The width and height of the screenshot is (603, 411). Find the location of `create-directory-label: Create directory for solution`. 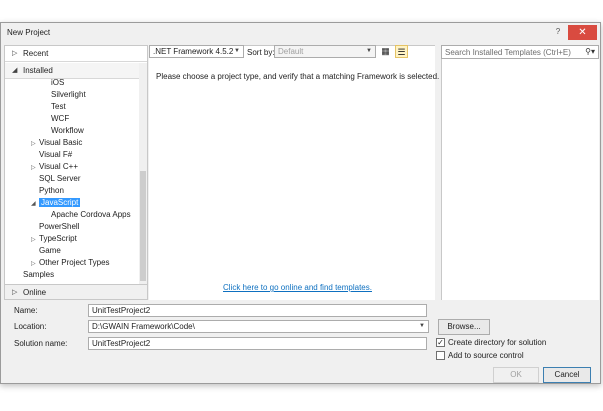

create-directory-label: Create directory for solution is located at coordinates (497, 342).